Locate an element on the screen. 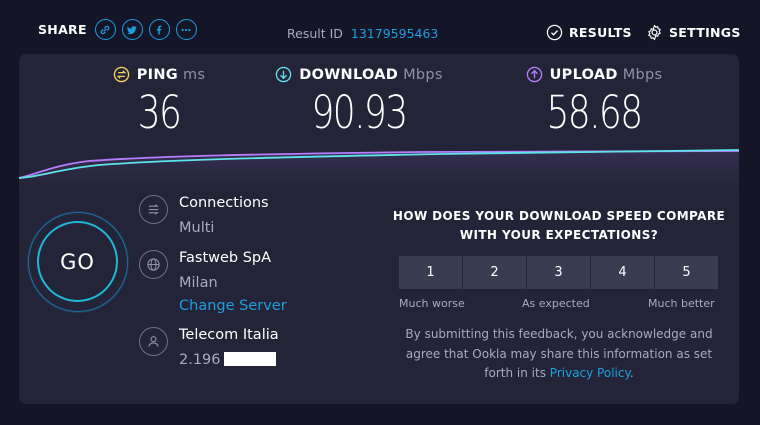  more-icon is located at coordinates (186, 29).